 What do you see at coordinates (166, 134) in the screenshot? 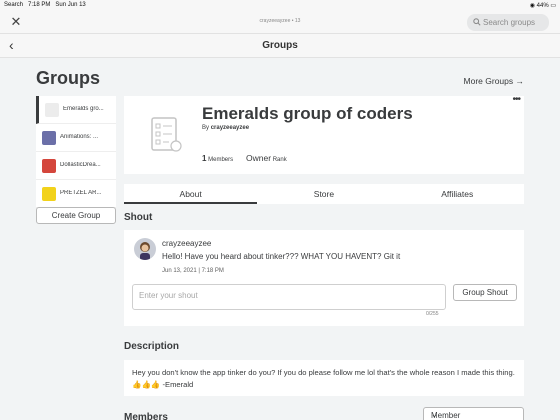
I see `group-emblem-placeholder-icon` at bounding box center [166, 134].